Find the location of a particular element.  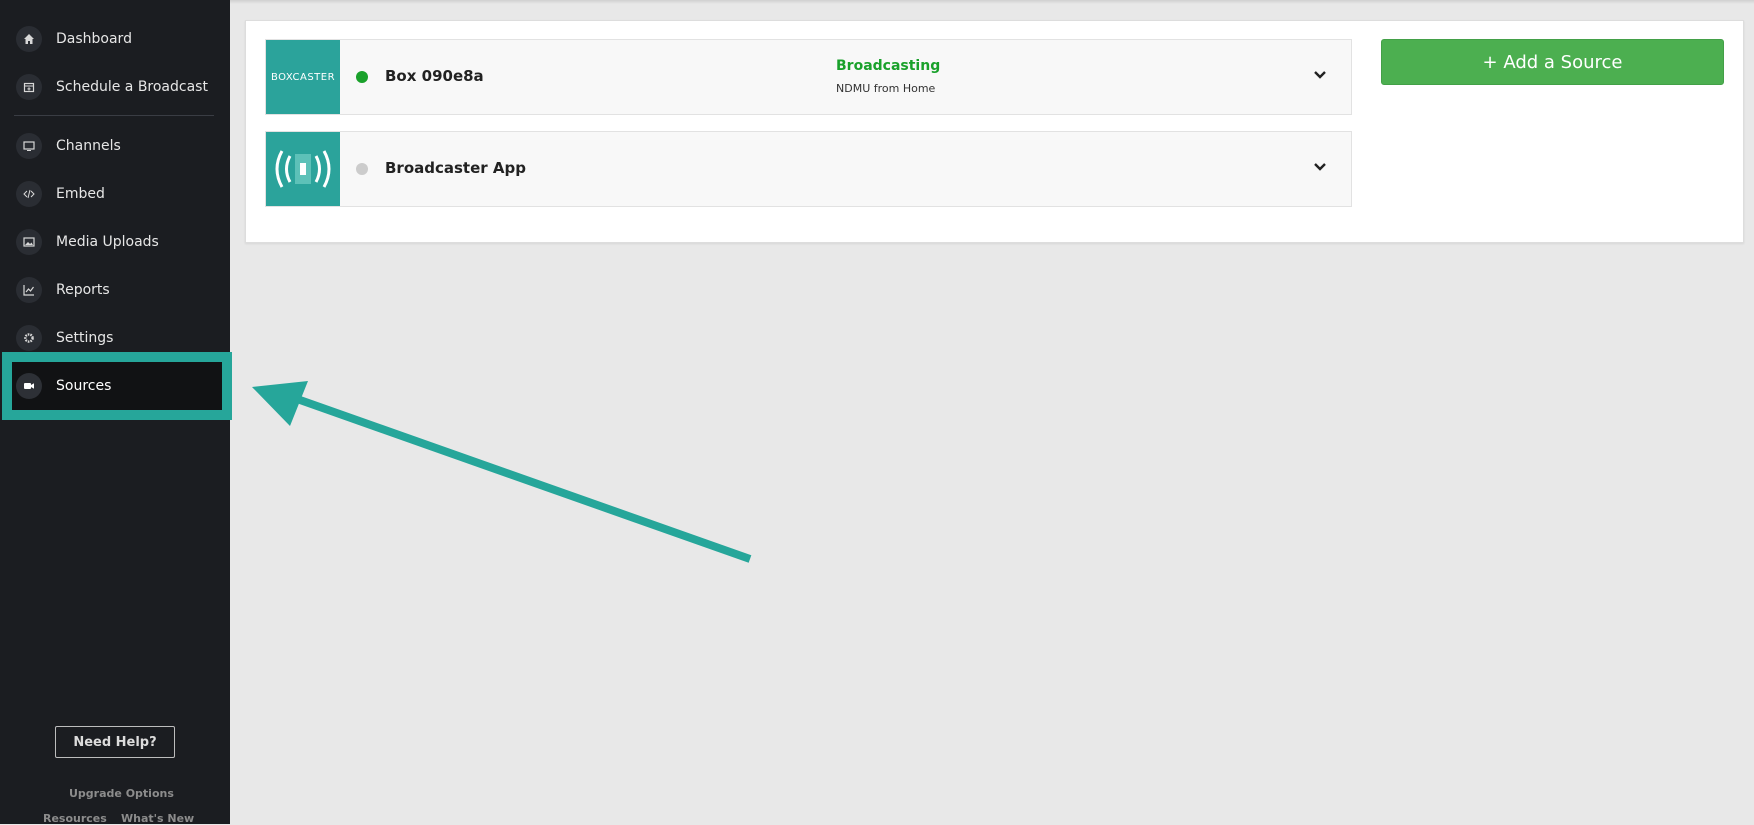

annotation-arrow is located at coordinates (502, 472).